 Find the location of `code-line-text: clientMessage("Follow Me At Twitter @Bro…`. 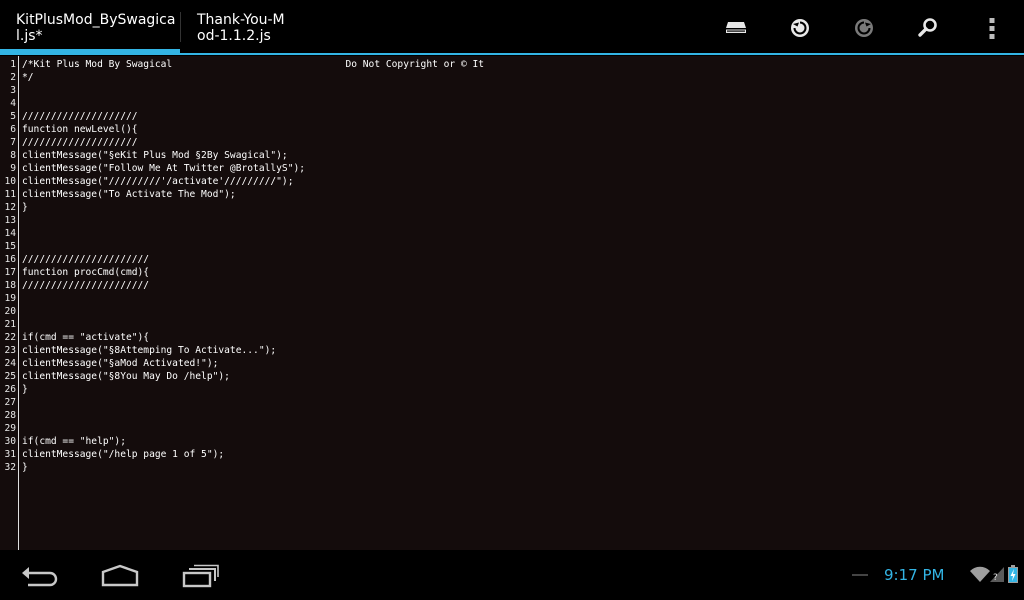

code-line-text: clientMessage("Follow Me At Twitter @Bro… is located at coordinates (164, 168).